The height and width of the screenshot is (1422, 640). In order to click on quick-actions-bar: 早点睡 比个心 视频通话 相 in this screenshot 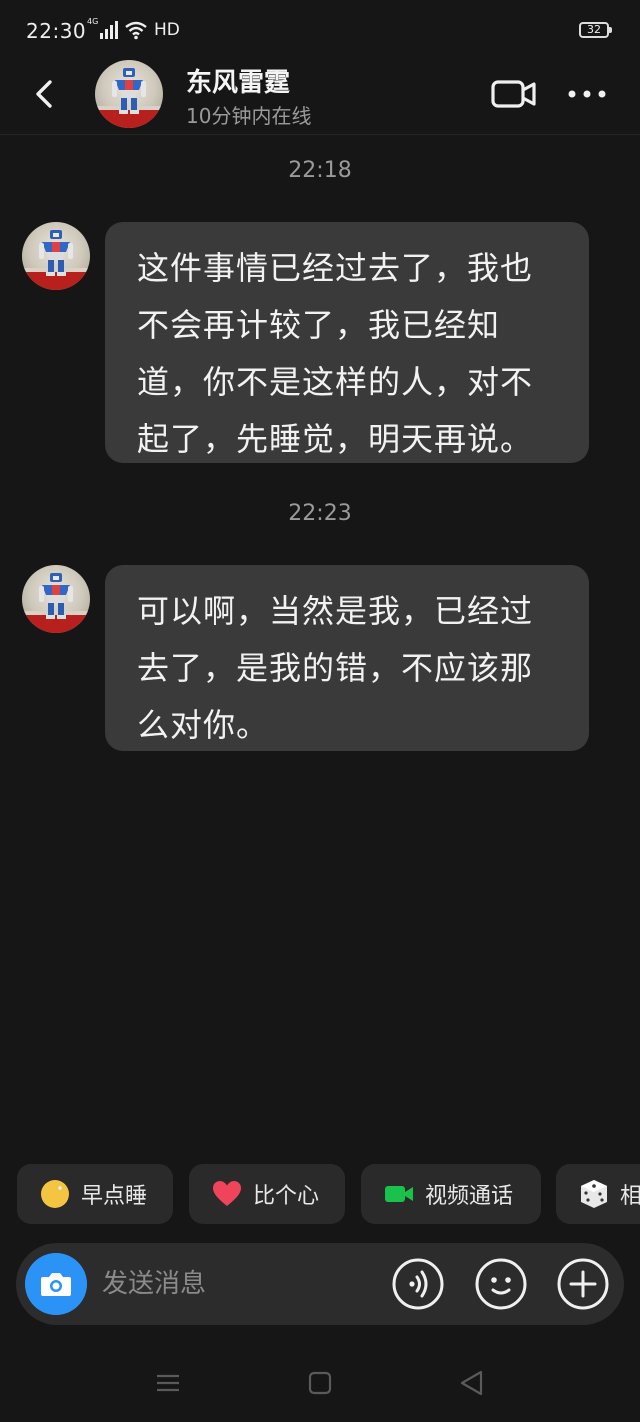, I will do `click(320, 1194)`.